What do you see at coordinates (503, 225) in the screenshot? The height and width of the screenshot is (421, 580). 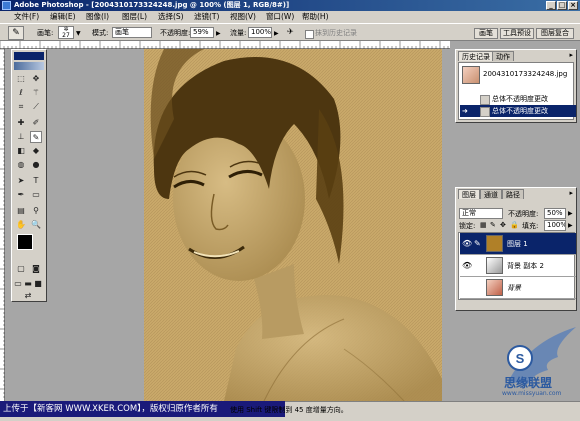 I see `lock-move-icon: ✥` at bounding box center [503, 225].